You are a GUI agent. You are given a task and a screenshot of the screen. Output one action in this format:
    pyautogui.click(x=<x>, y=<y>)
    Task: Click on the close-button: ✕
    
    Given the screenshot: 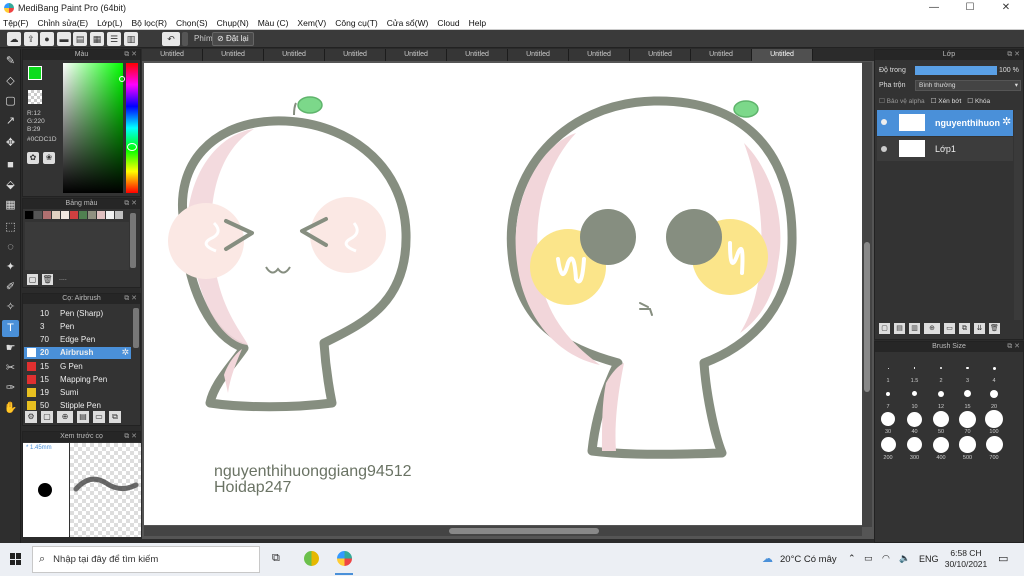 What is the action you would take?
    pyautogui.click(x=1006, y=8)
    